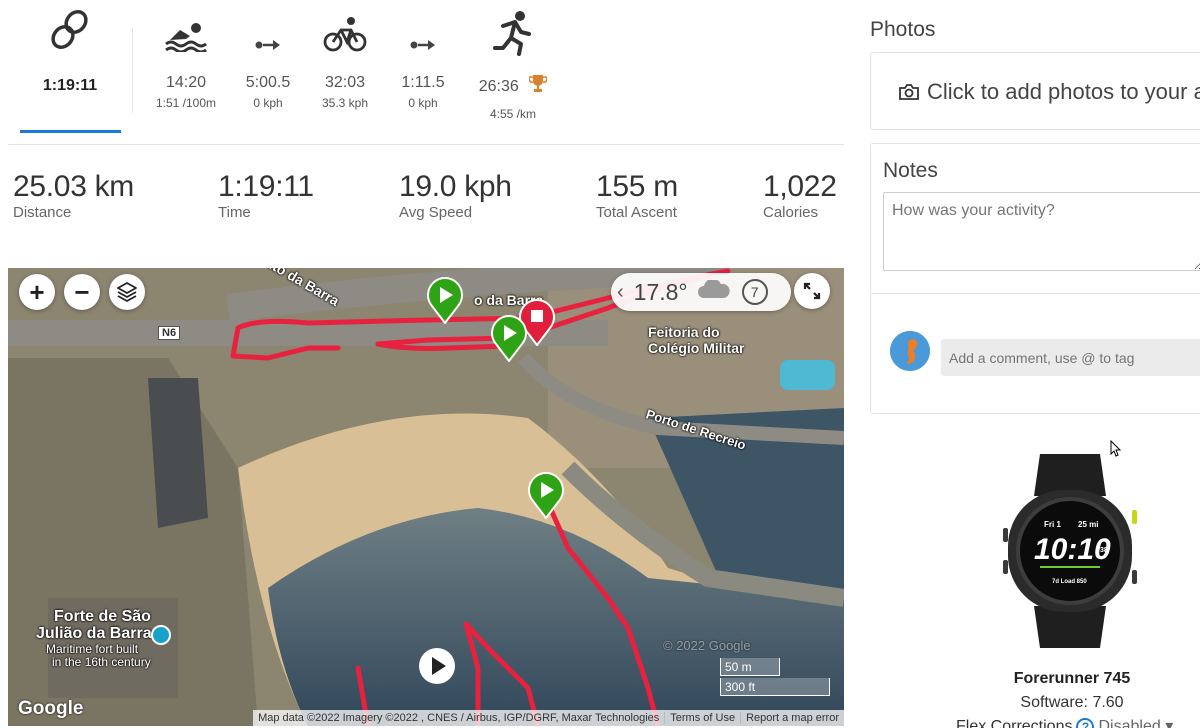 The width and height of the screenshot is (1200, 728). What do you see at coordinates (1064, 722) in the screenshot?
I see `flex-corrections: Flex Corrections? Disabled ▾` at bounding box center [1064, 722].